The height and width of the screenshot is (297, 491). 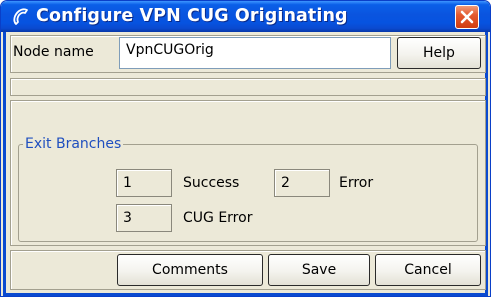 I want to click on status-bar, so click(x=248, y=87).